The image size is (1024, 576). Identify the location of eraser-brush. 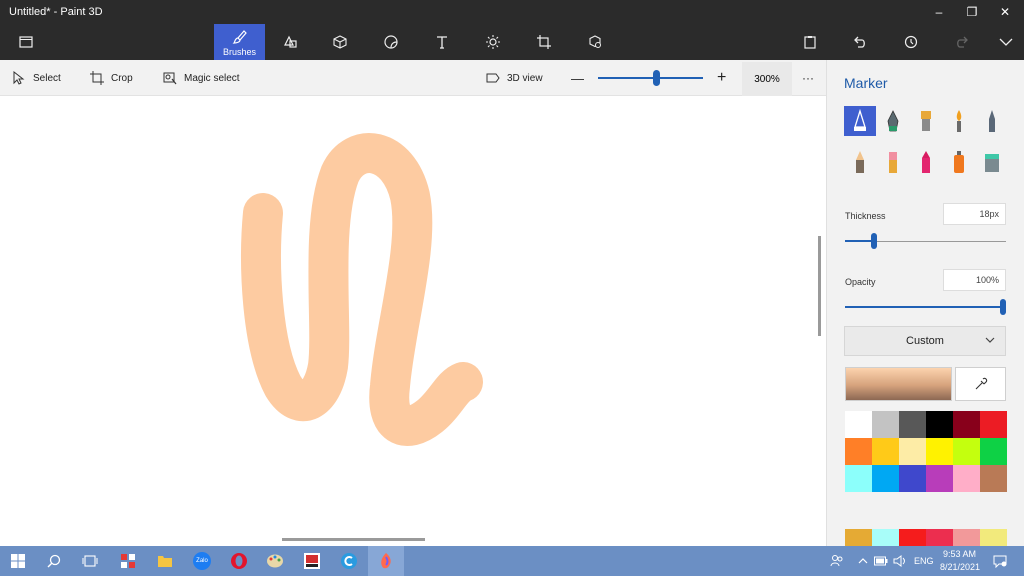
(893, 162).